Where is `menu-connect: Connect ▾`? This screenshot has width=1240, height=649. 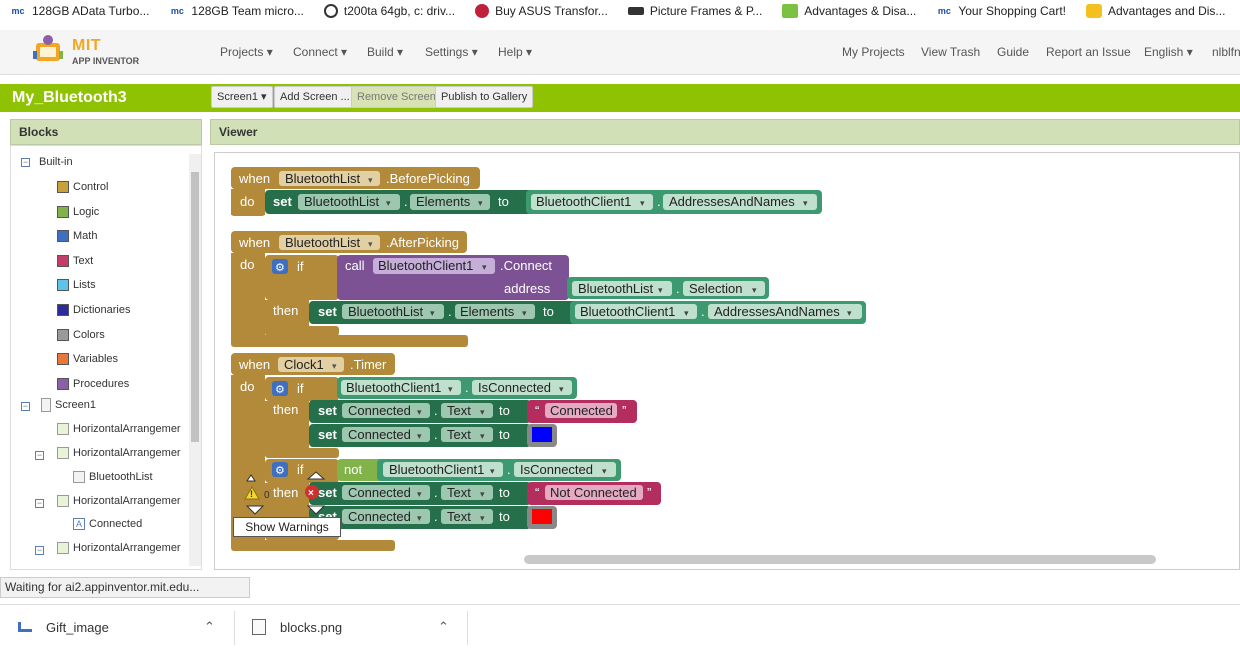 menu-connect: Connect ▾ is located at coordinates (320, 52).